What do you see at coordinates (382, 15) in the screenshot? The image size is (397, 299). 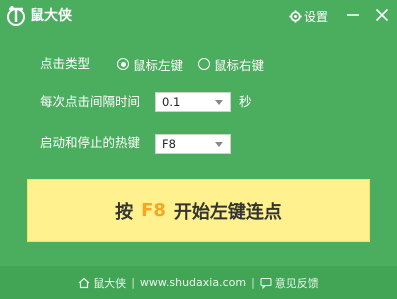 I see `close-icon` at bounding box center [382, 15].